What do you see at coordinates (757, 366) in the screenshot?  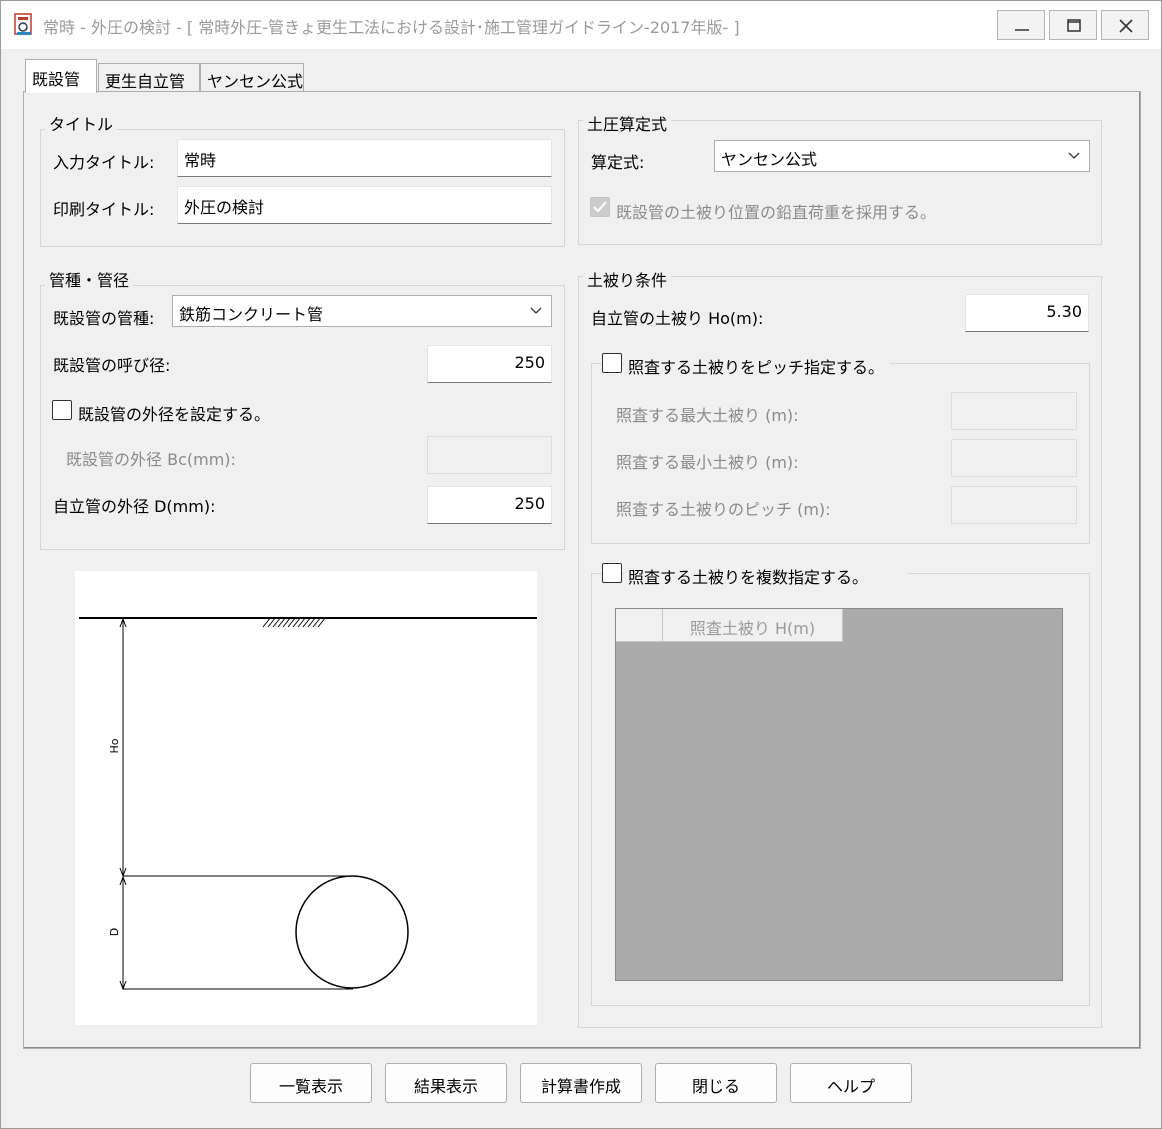 I see `pitch-checkbox-label: 照査する土被りをピッチ指定する。` at bounding box center [757, 366].